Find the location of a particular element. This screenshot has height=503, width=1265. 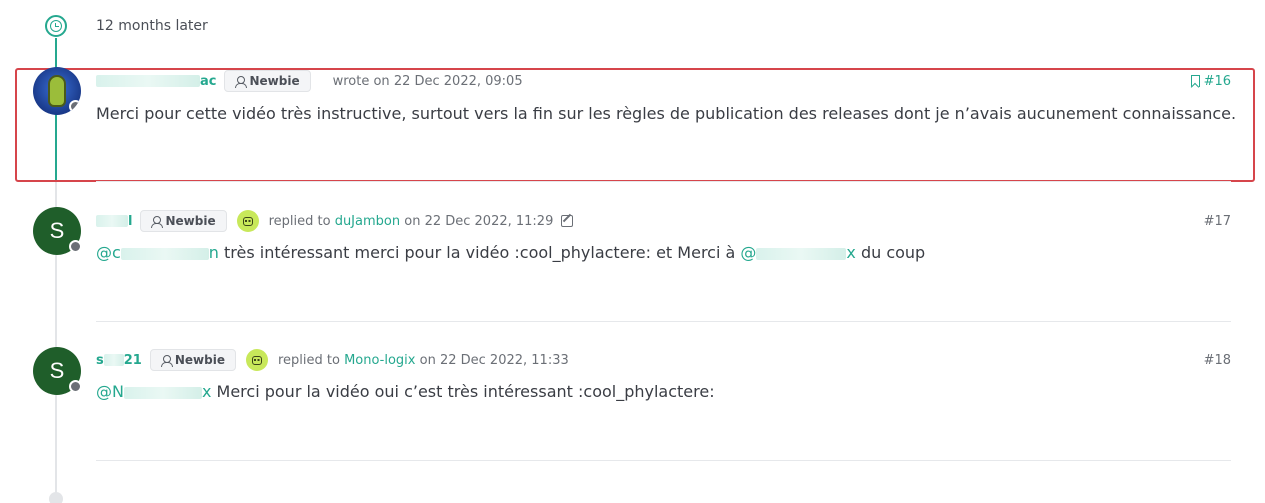

post-meta: wrote on 22 Dec 2022, 09:05 is located at coordinates (427, 81).